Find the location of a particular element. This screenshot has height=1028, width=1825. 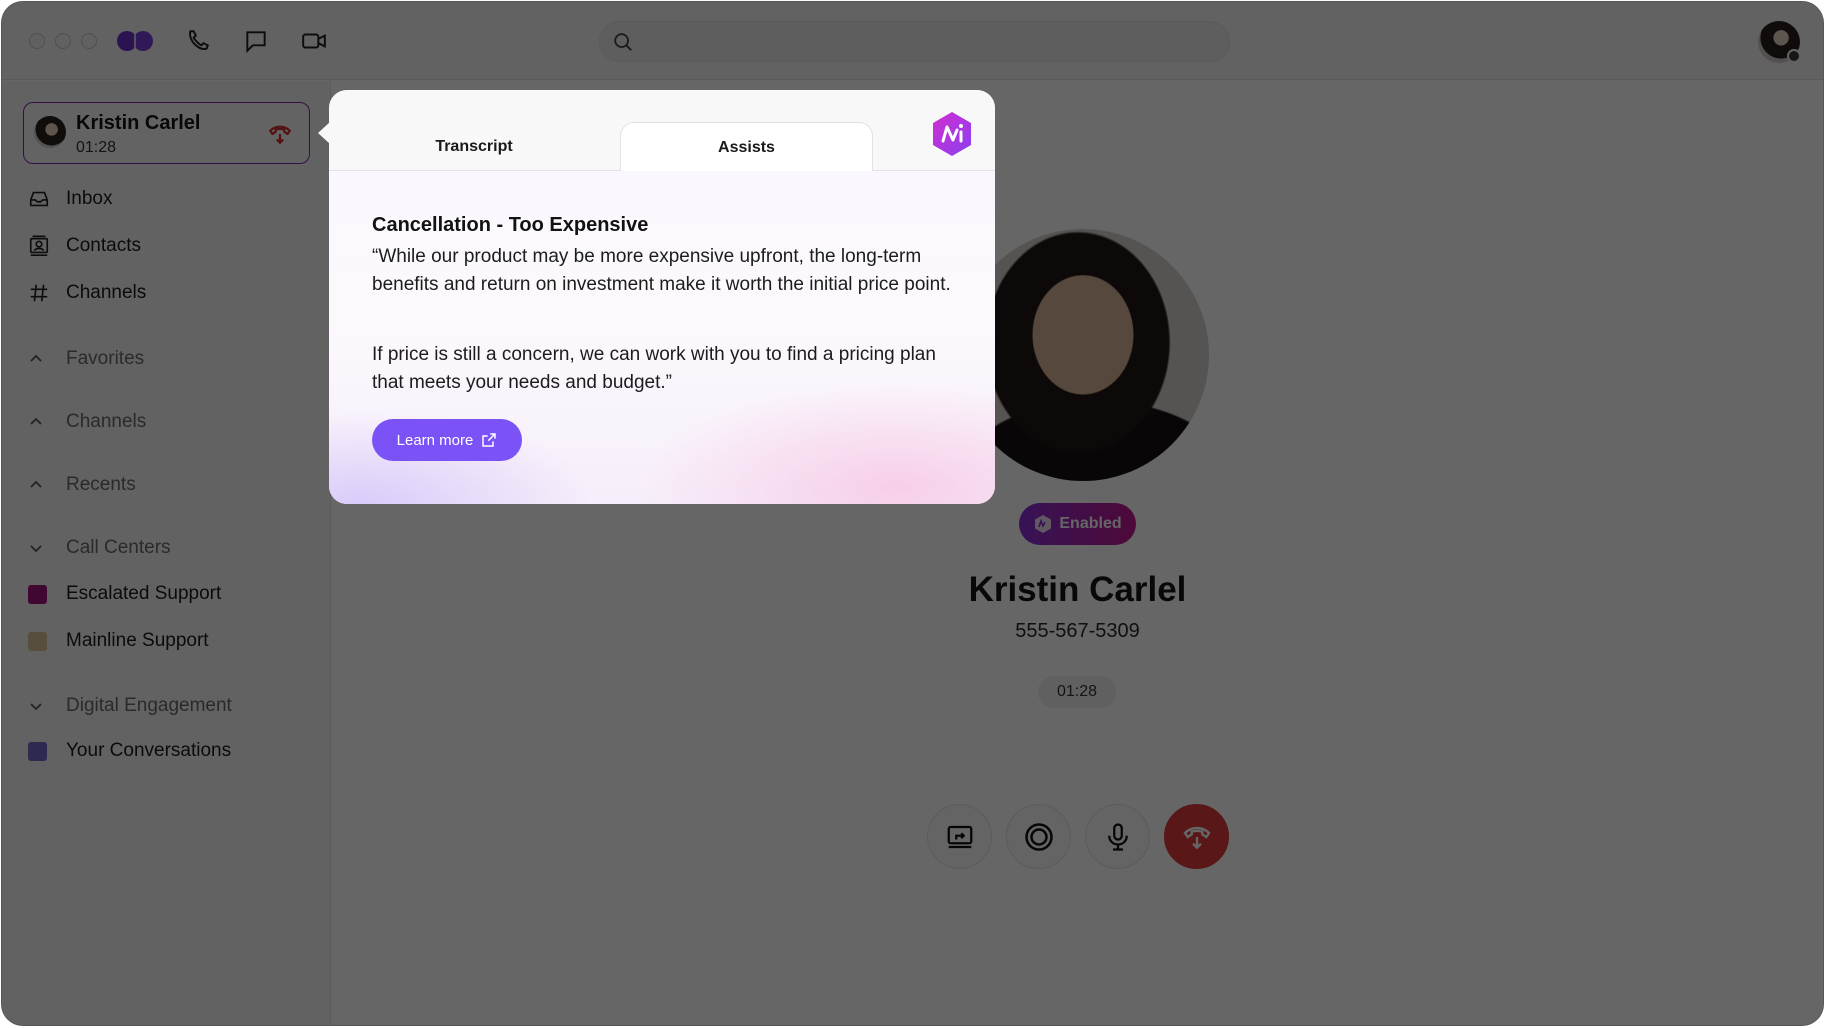

learn-more-label: Learn more is located at coordinates (435, 440).